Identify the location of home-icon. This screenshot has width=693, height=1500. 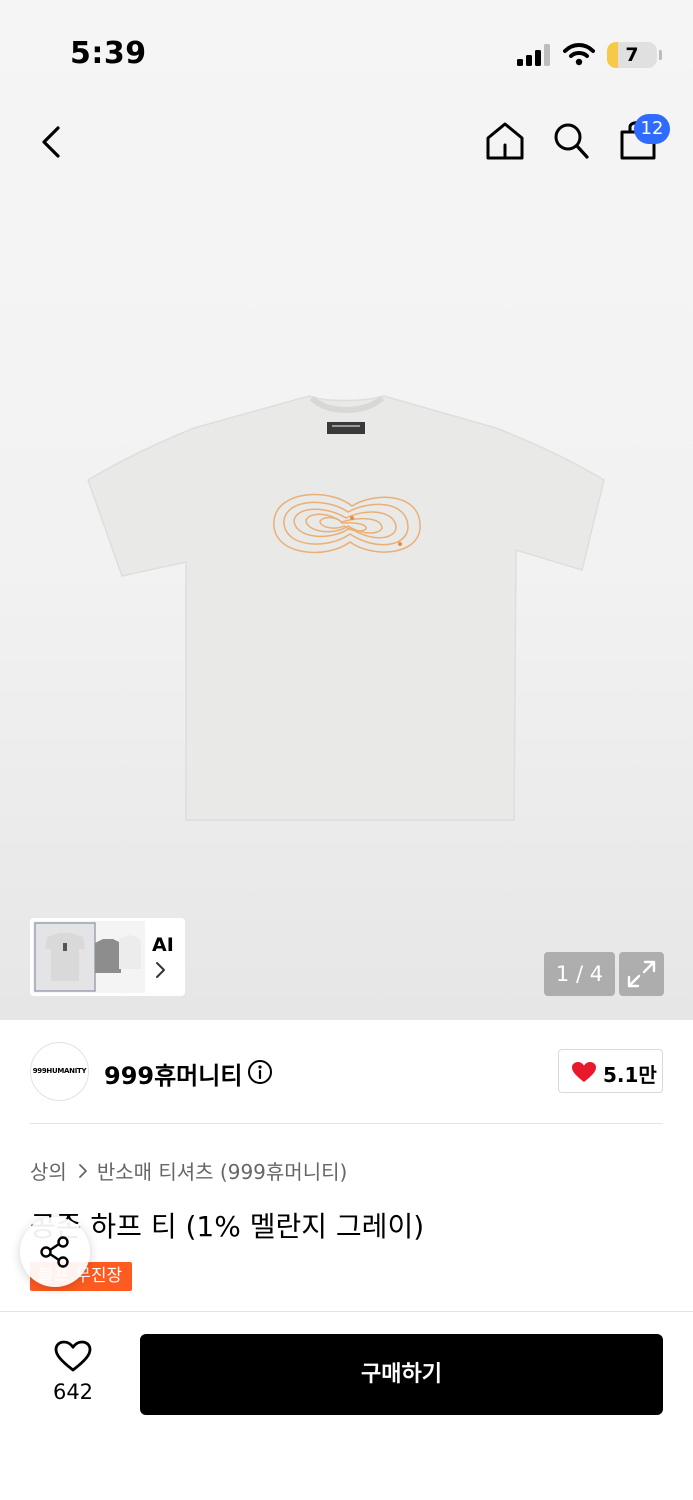
(505, 141).